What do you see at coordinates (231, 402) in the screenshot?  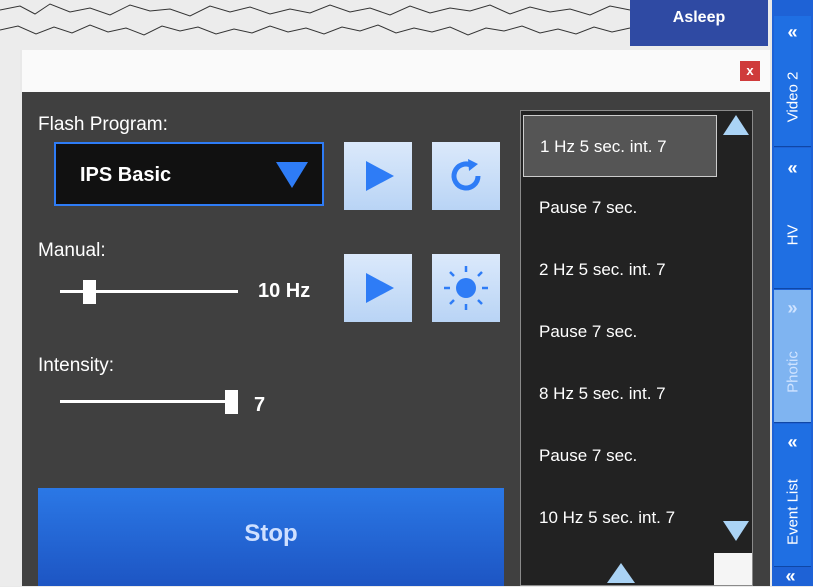 I see `intensity-slider-thumb` at bounding box center [231, 402].